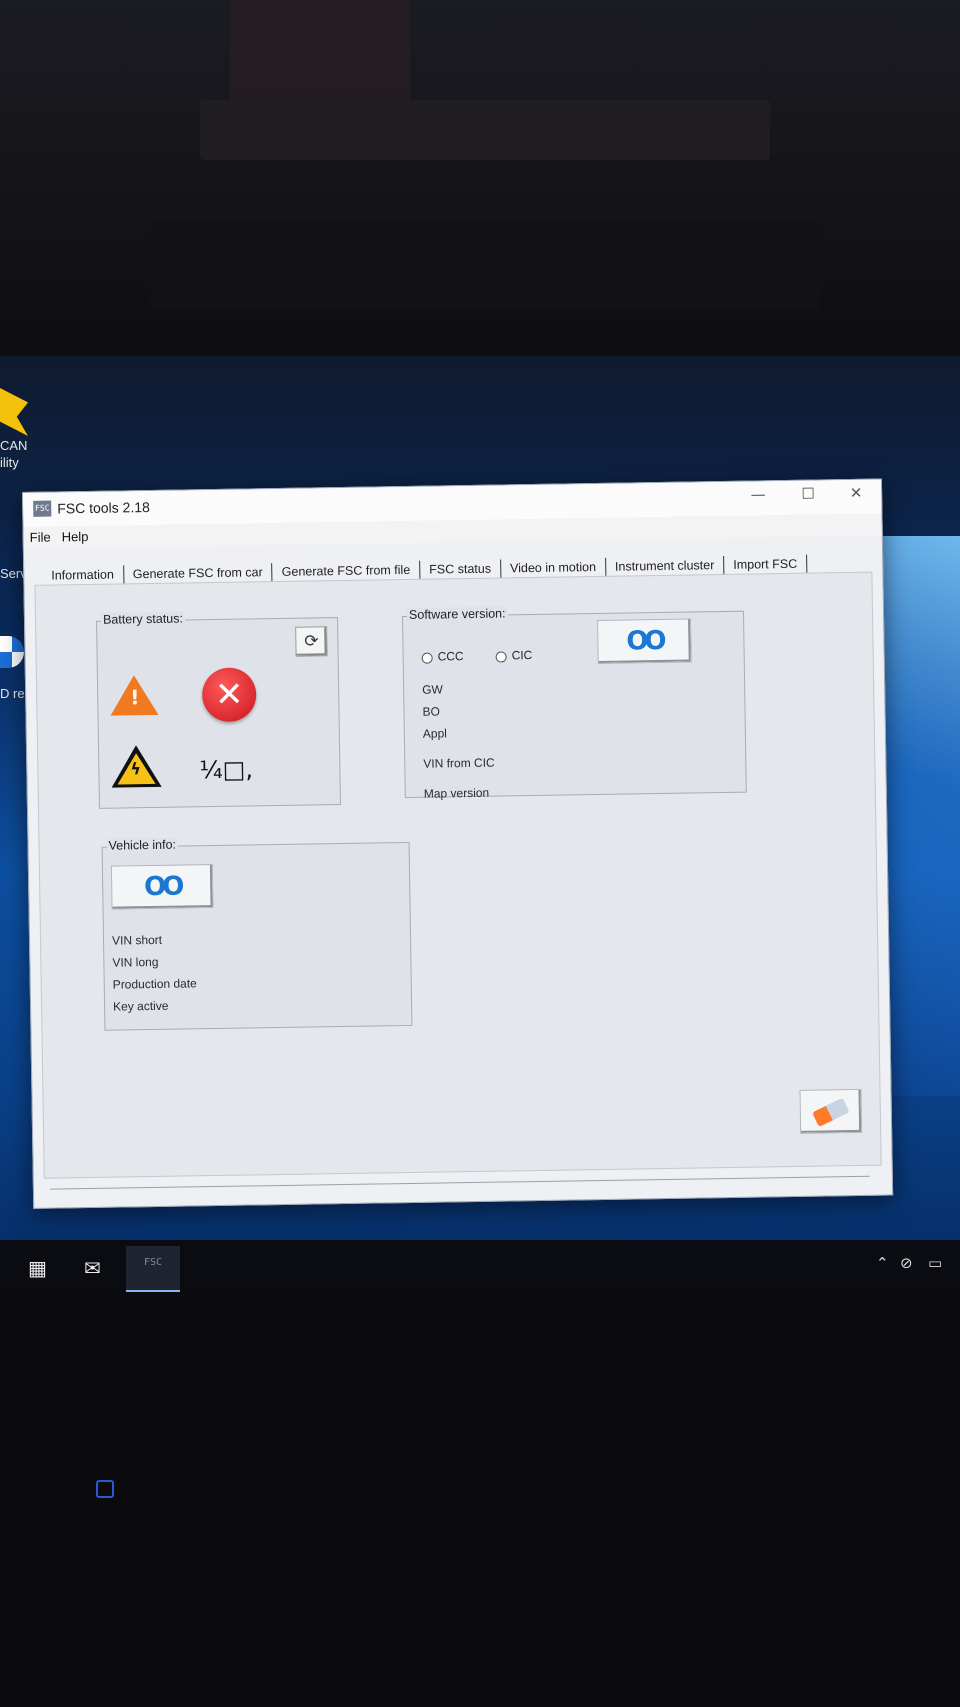 The width and height of the screenshot is (960, 1707). Describe the element at coordinates (92, 1268) in the screenshot. I see `mail-icon: ✉` at that location.